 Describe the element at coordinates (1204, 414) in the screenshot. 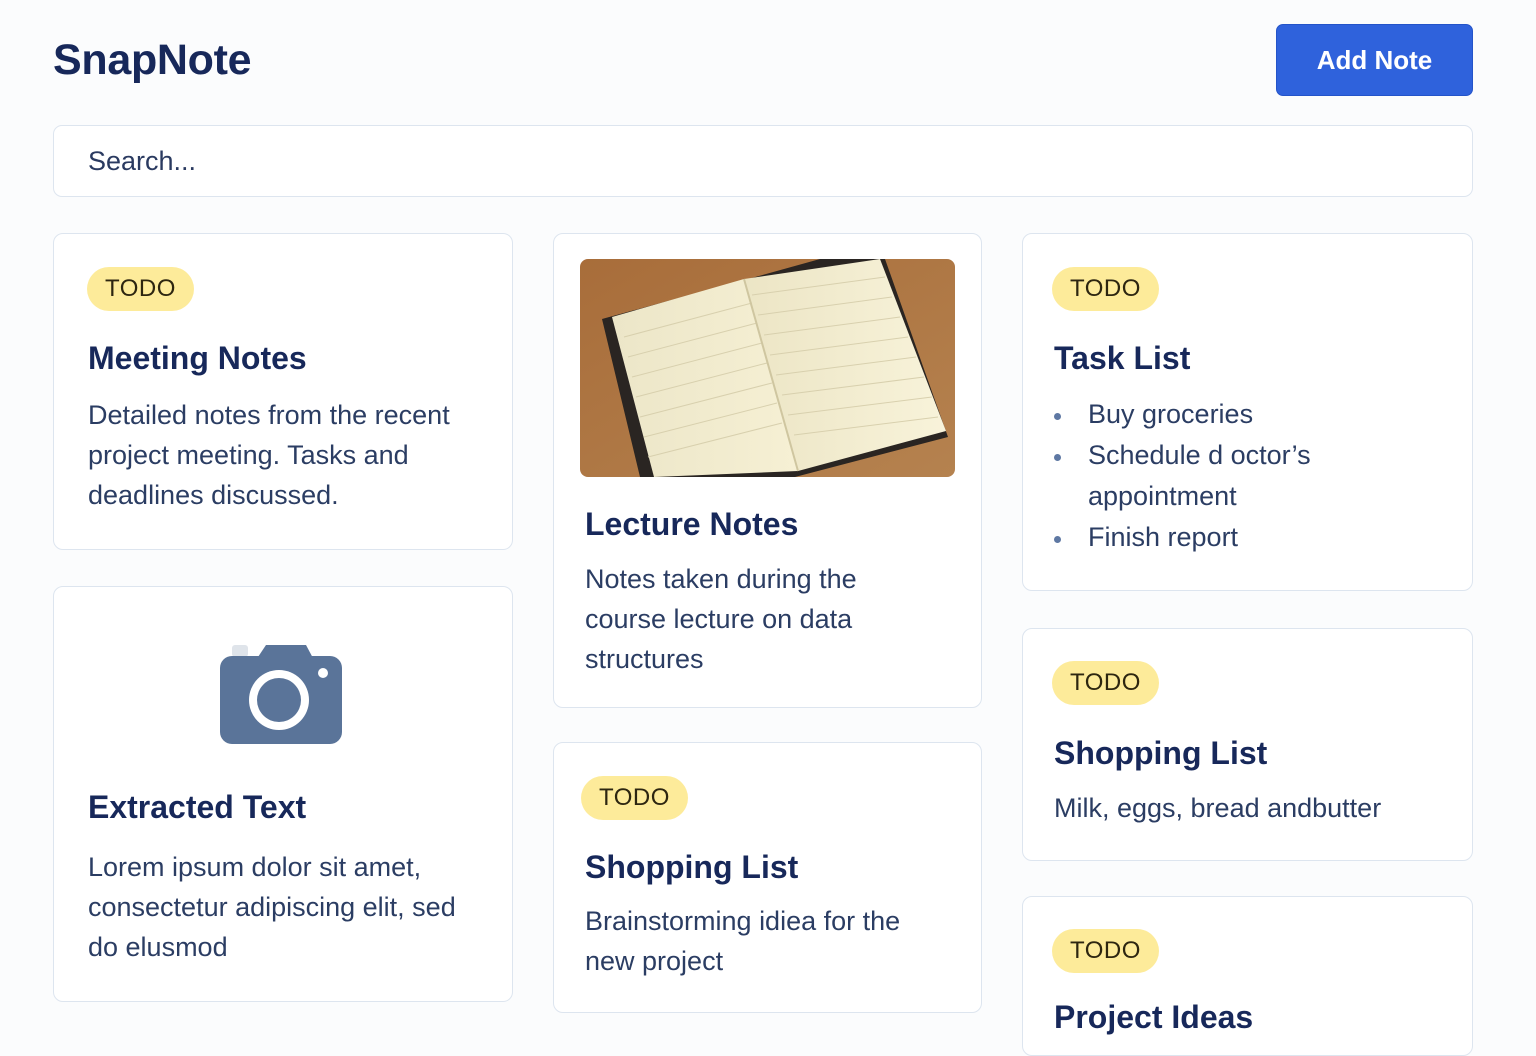

I see `list-item: Buy groceries` at that location.